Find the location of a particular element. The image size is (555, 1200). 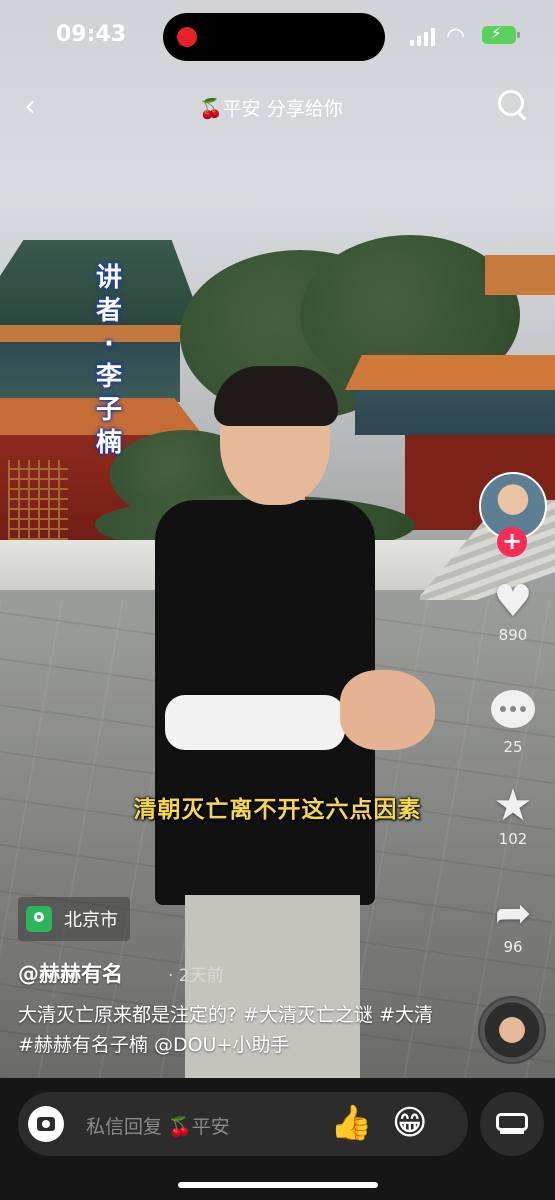

location-pin-icon is located at coordinates (39, 919).